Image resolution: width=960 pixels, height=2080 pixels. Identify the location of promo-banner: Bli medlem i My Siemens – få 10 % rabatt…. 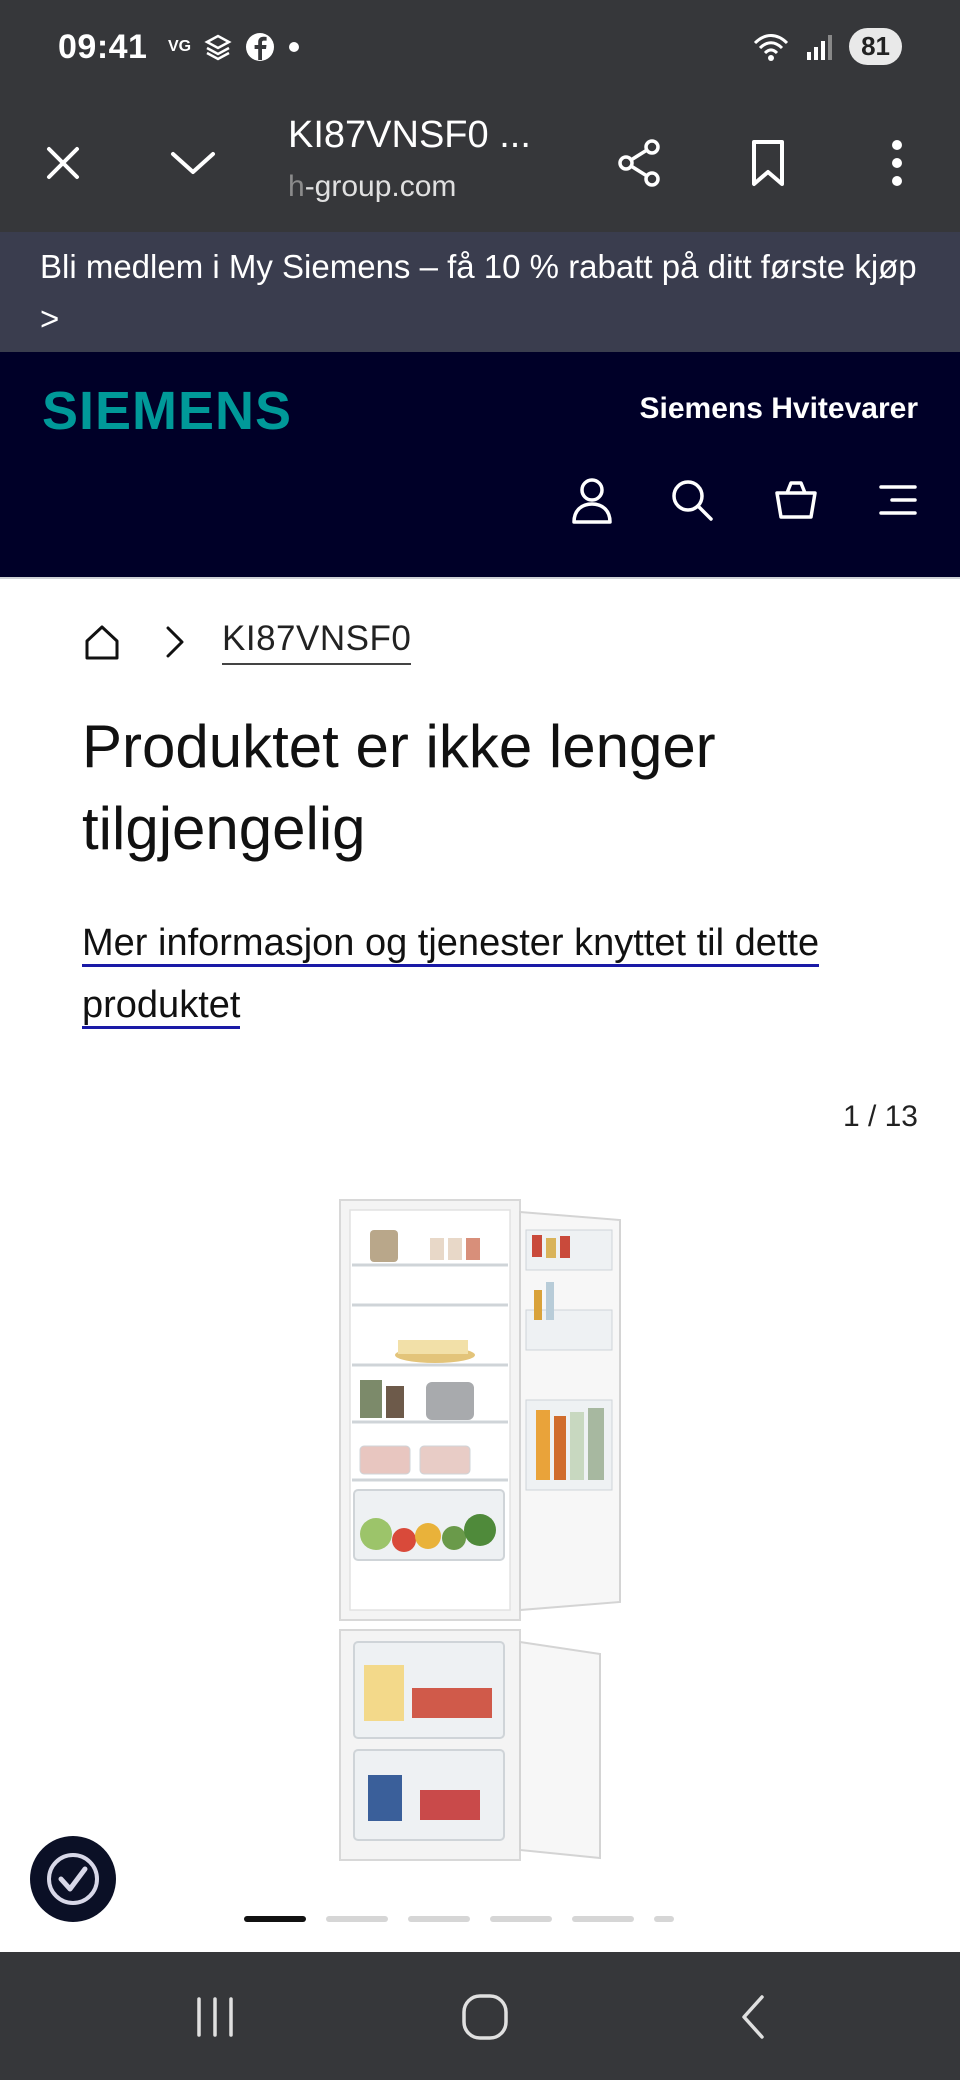
(480, 292).